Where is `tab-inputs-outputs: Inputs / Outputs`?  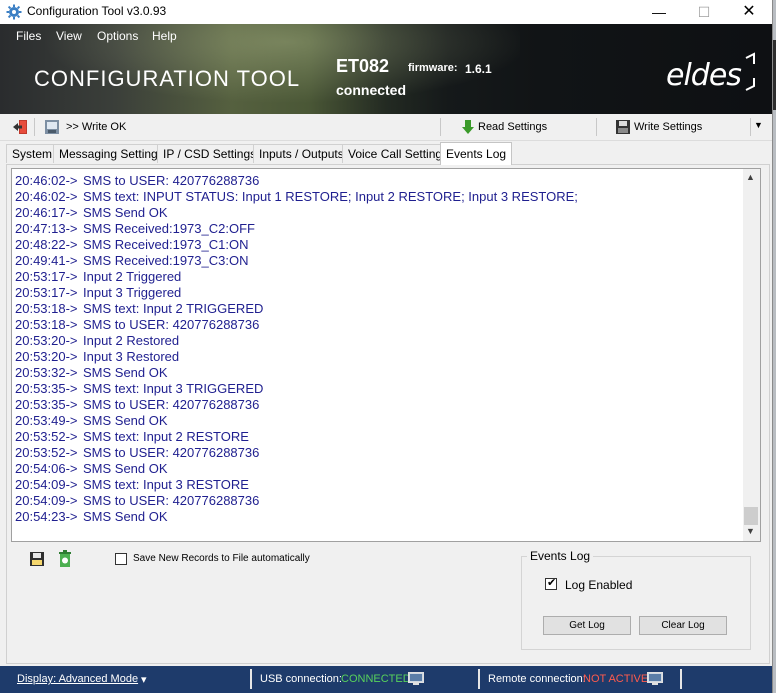 tab-inputs-outputs: Inputs / Outputs is located at coordinates (301, 153).